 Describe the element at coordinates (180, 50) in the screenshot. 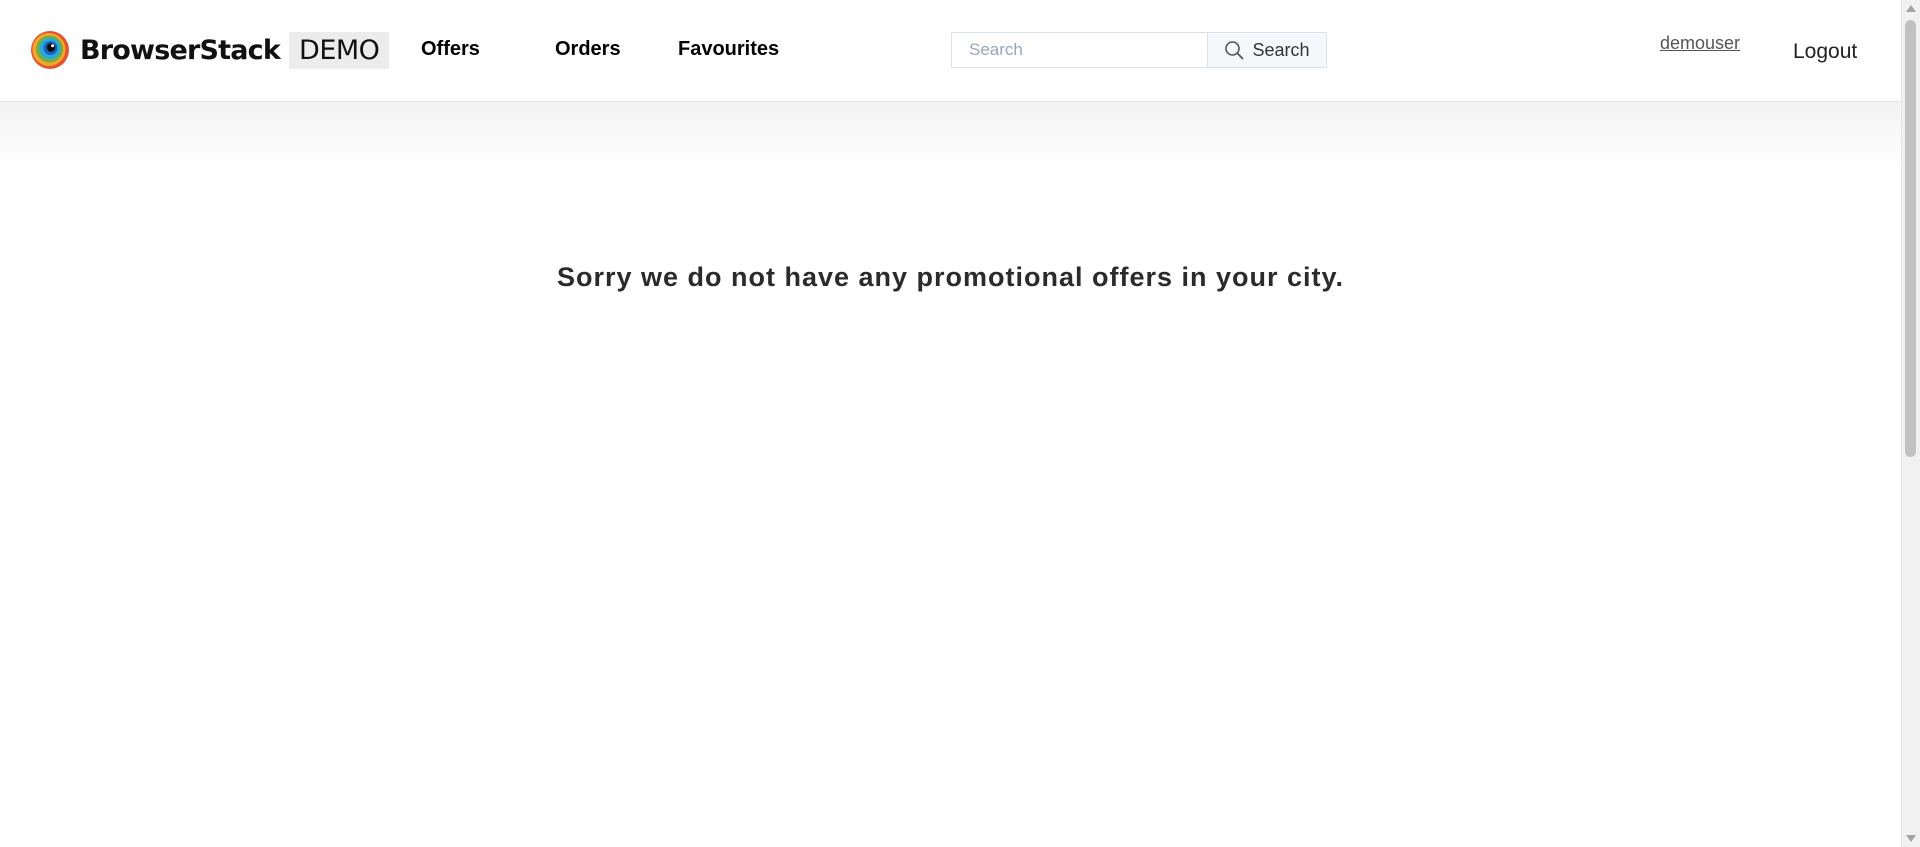

I see `brand-name: BrowserStack` at that location.